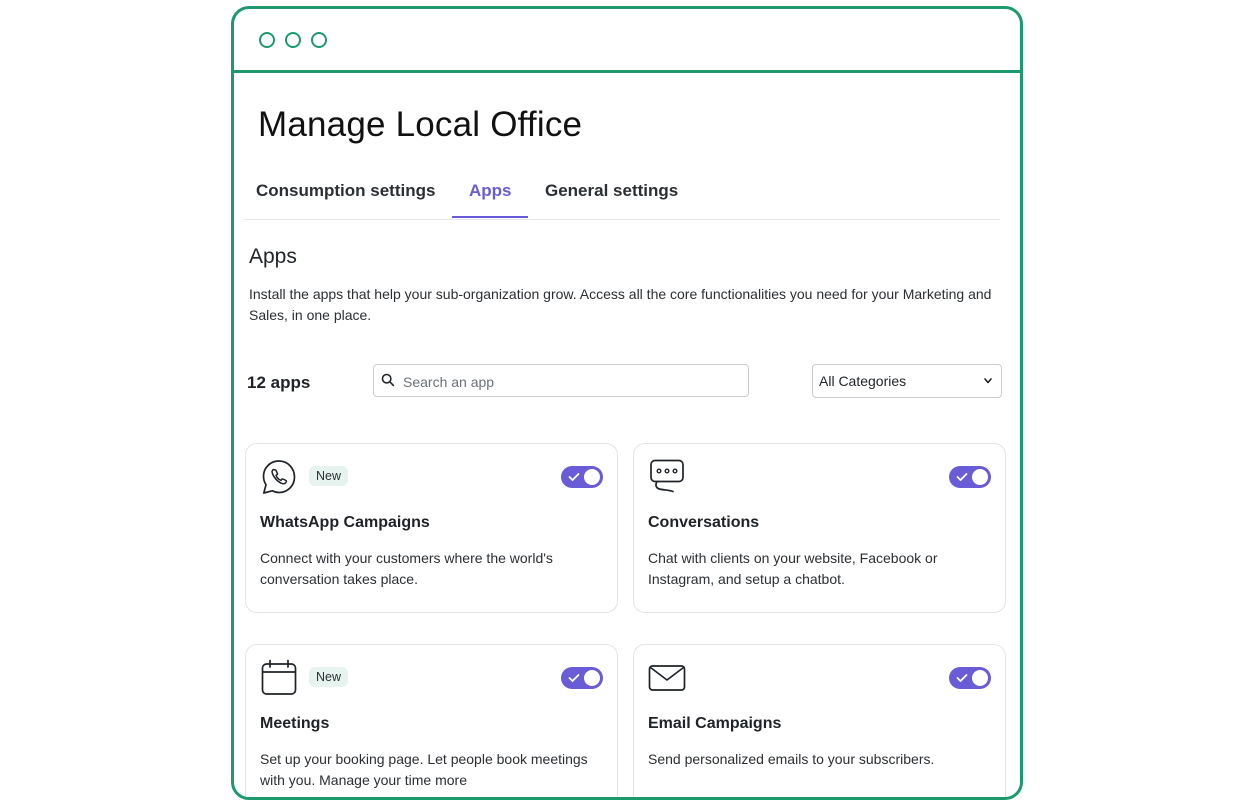 Image resolution: width=1252 pixels, height=801 pixels. I want to click on search-box, so click(561, 381).